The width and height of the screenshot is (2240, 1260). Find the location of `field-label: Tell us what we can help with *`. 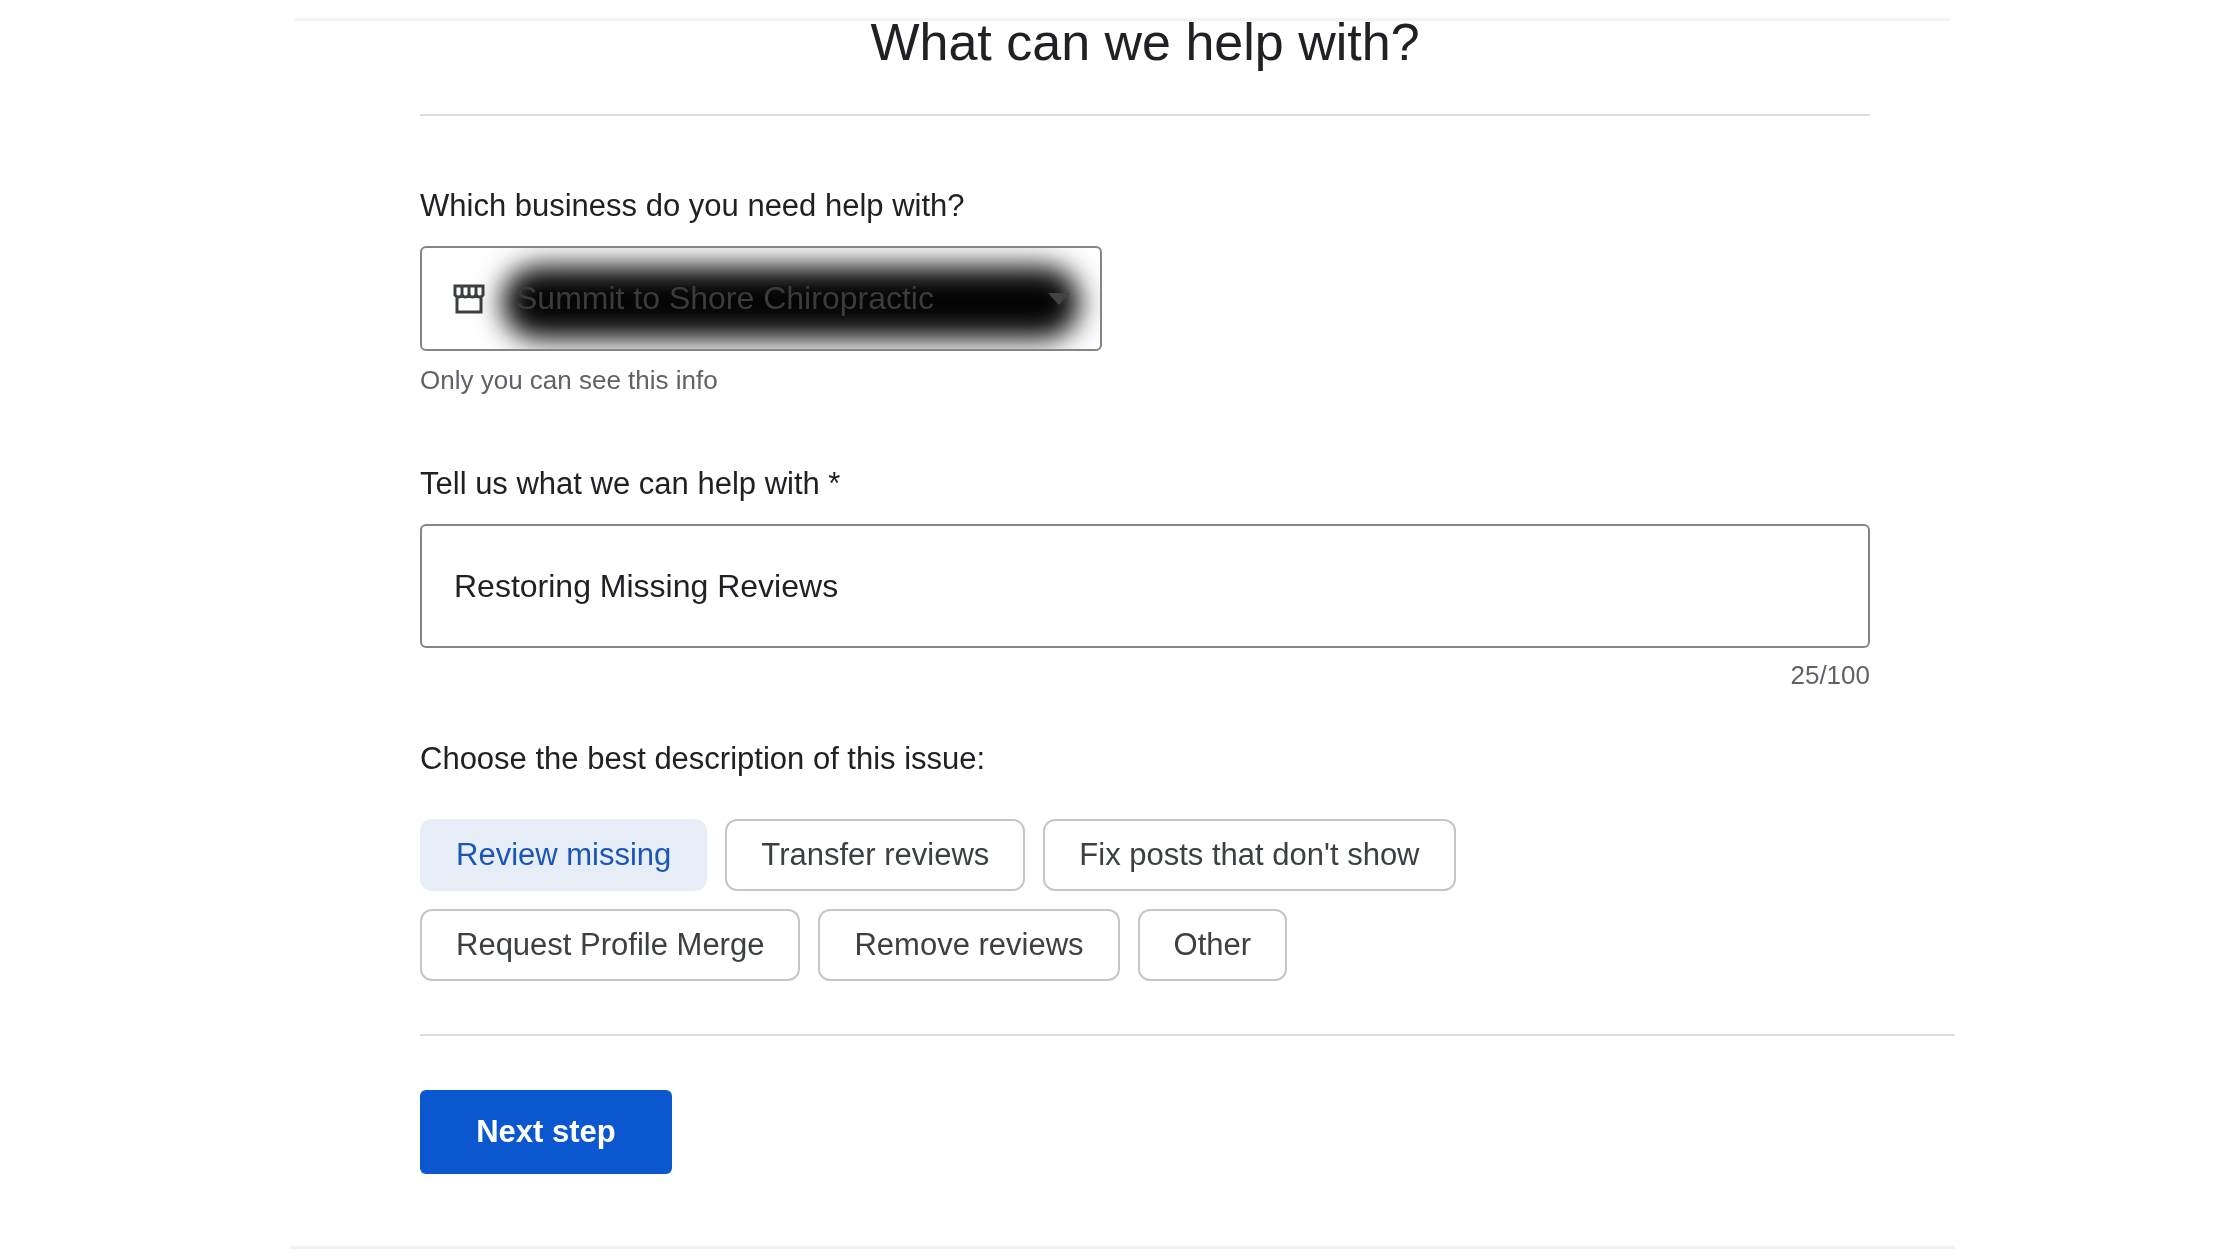

field-label: Tell us what we can help with * is located at coordinates (631, 484).